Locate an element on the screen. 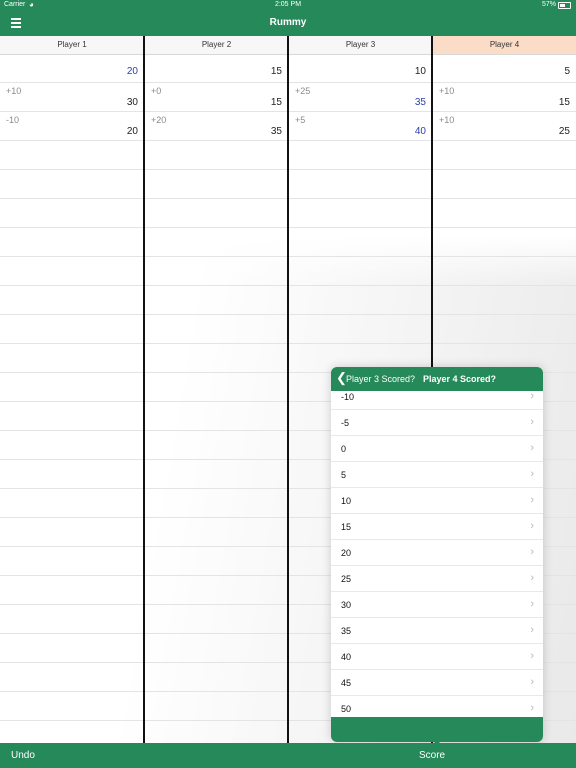  score-option: 20 › is located at coordinates (437, 553).